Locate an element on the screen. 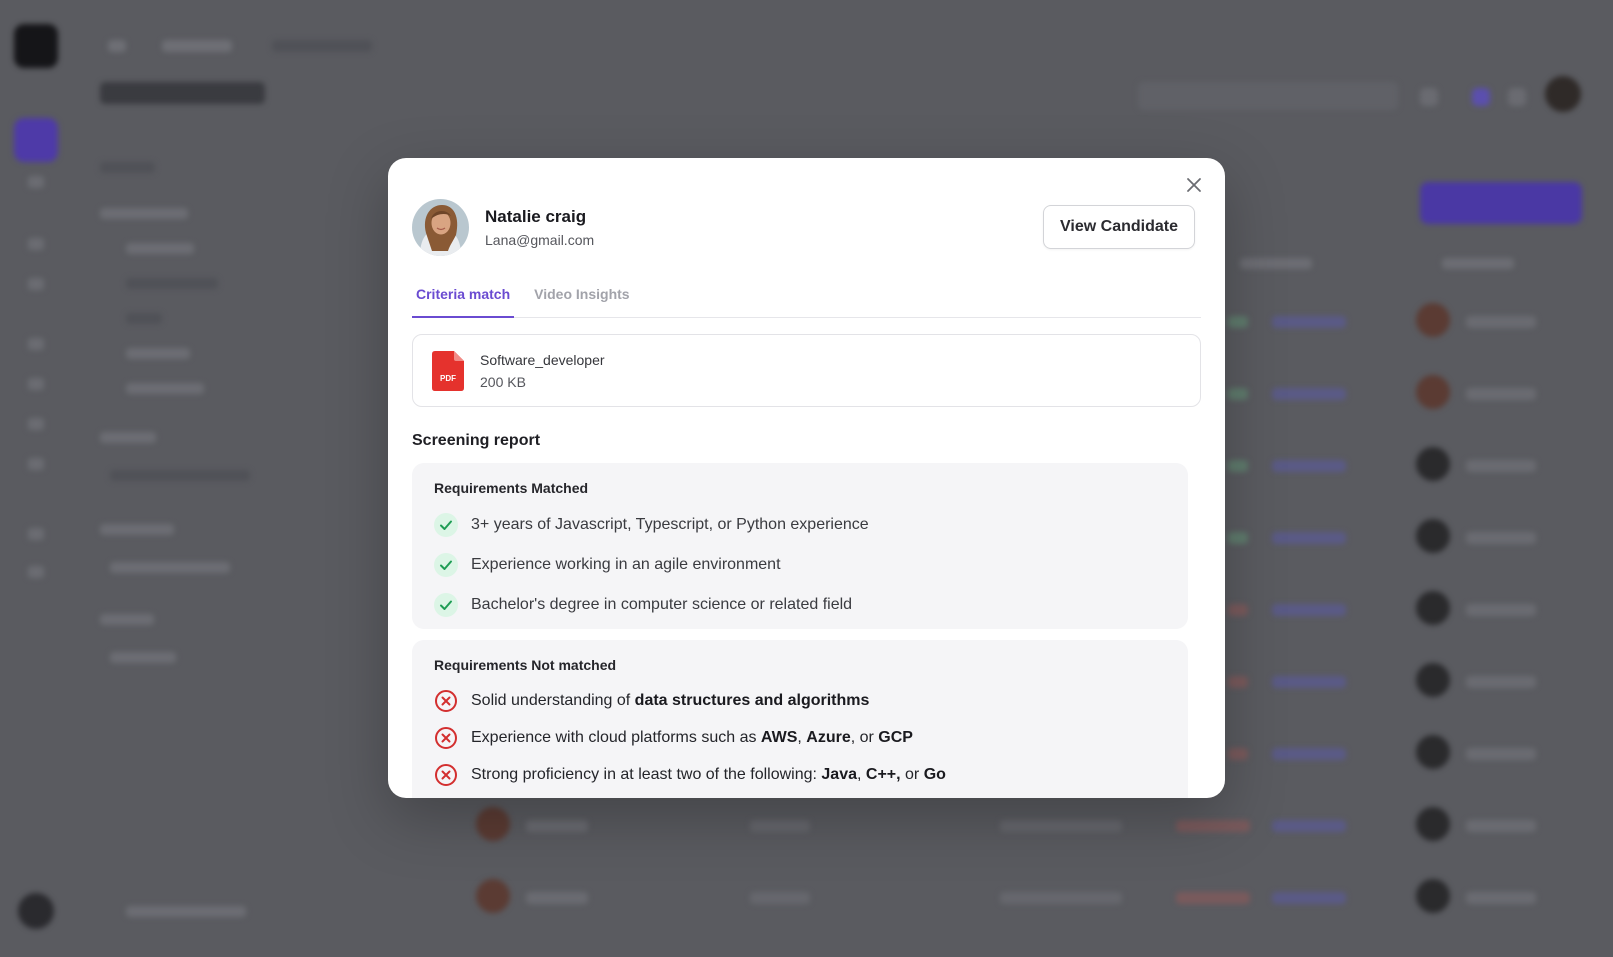 Image resolution: width=1613 pixels, height=957 pixels. background-user-avatar is located at coordinates (36, 911).